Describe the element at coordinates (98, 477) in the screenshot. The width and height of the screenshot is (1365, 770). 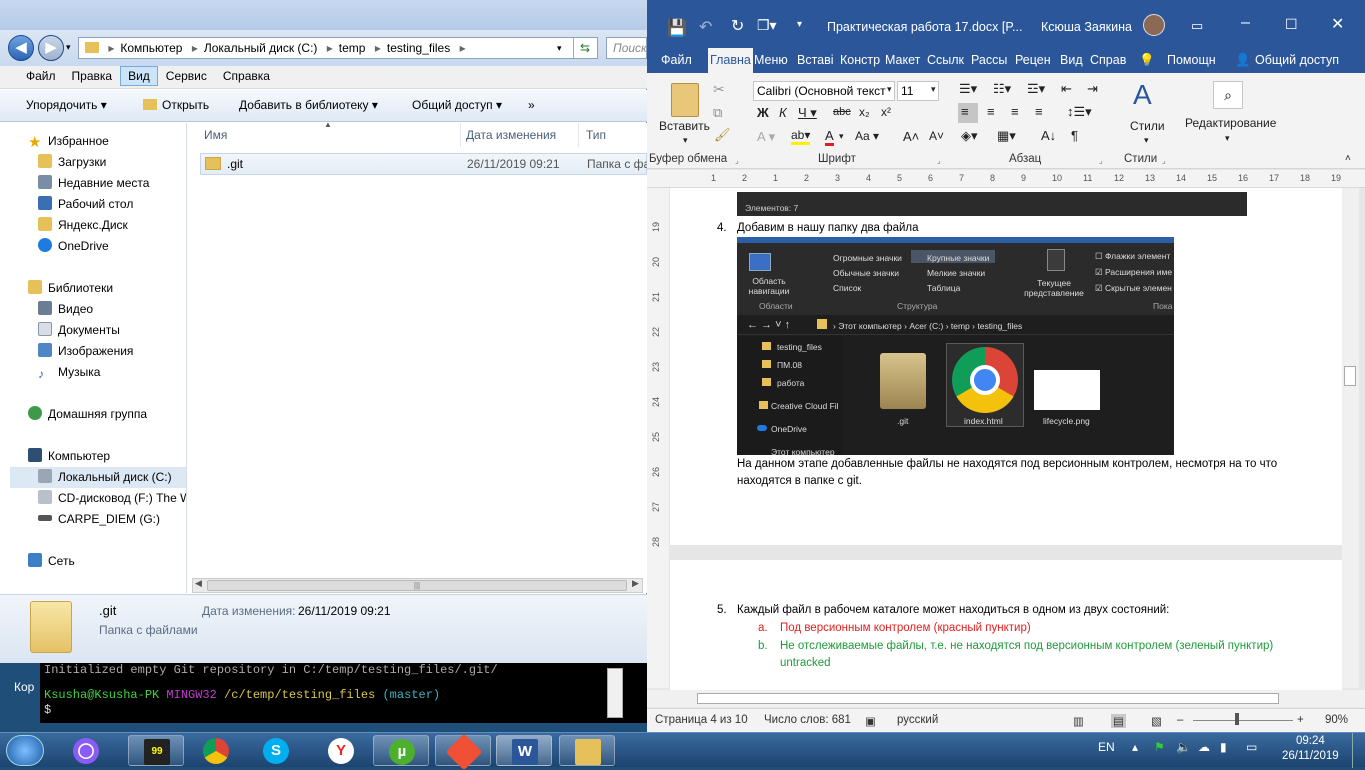
I see `nav-local-disk-c: Локальный диск (C:)` at that location.